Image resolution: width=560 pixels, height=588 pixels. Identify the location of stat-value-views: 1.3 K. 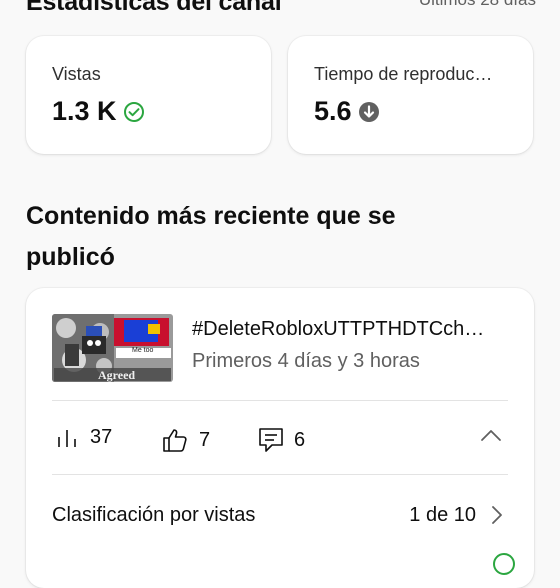
(98, 111).